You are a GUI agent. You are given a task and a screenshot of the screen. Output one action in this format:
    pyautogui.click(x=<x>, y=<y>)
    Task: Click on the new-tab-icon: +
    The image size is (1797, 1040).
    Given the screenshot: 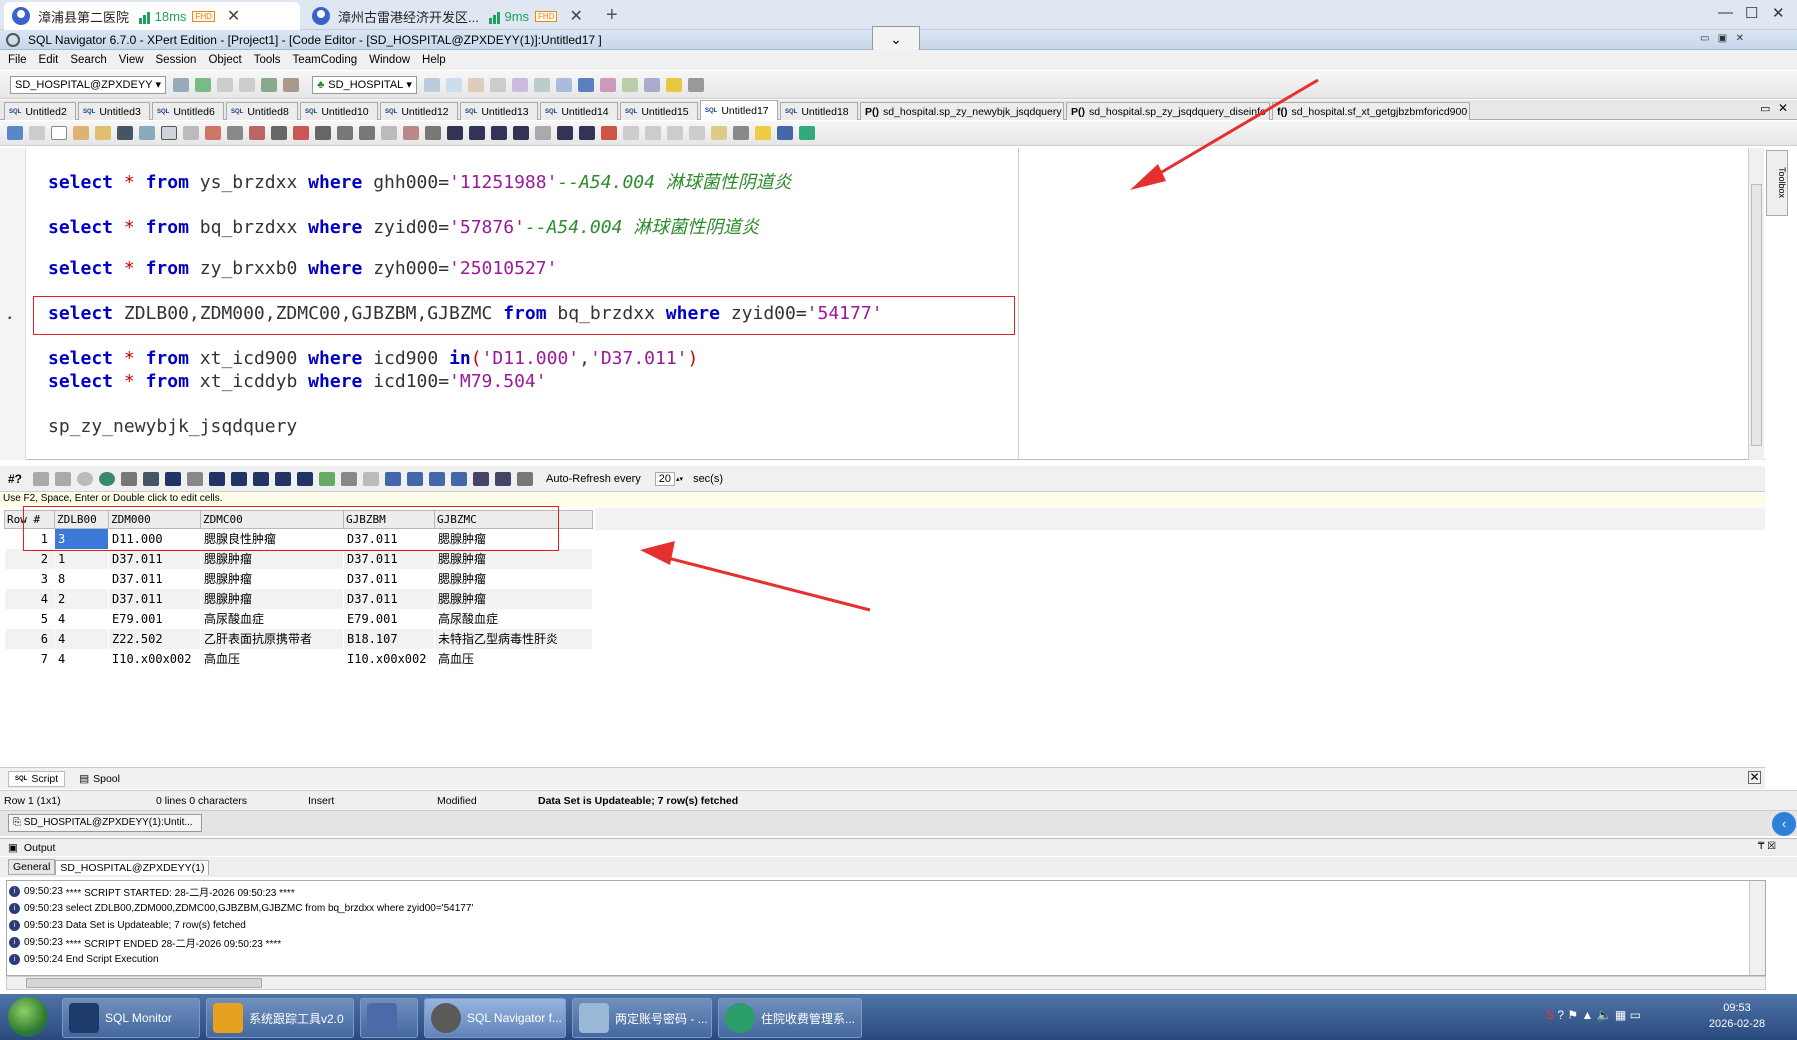 What is the action you would take?
    pyautogui.click(x=612, y=15)
    